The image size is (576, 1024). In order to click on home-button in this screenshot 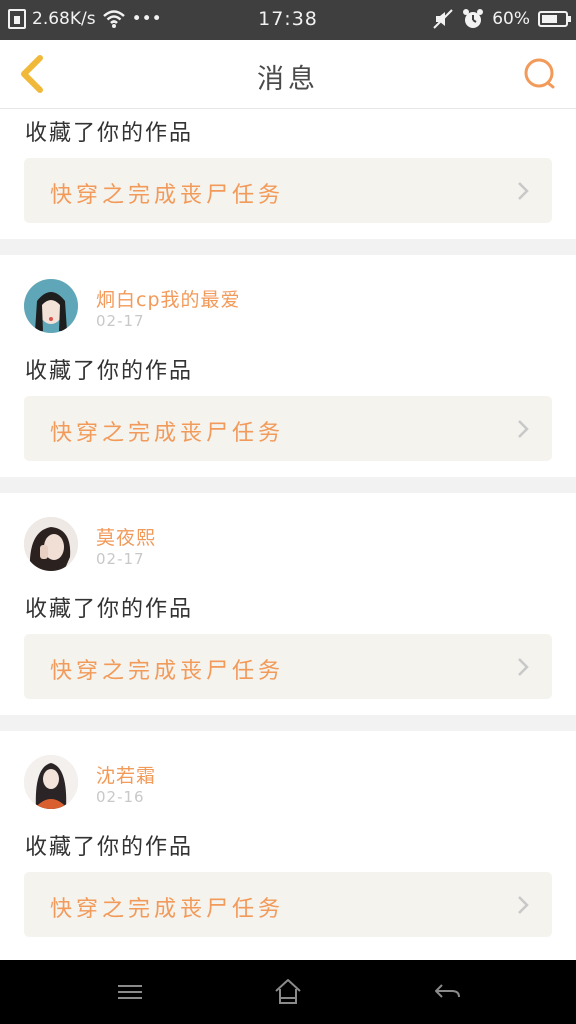, I will do `click(288, 992)`.